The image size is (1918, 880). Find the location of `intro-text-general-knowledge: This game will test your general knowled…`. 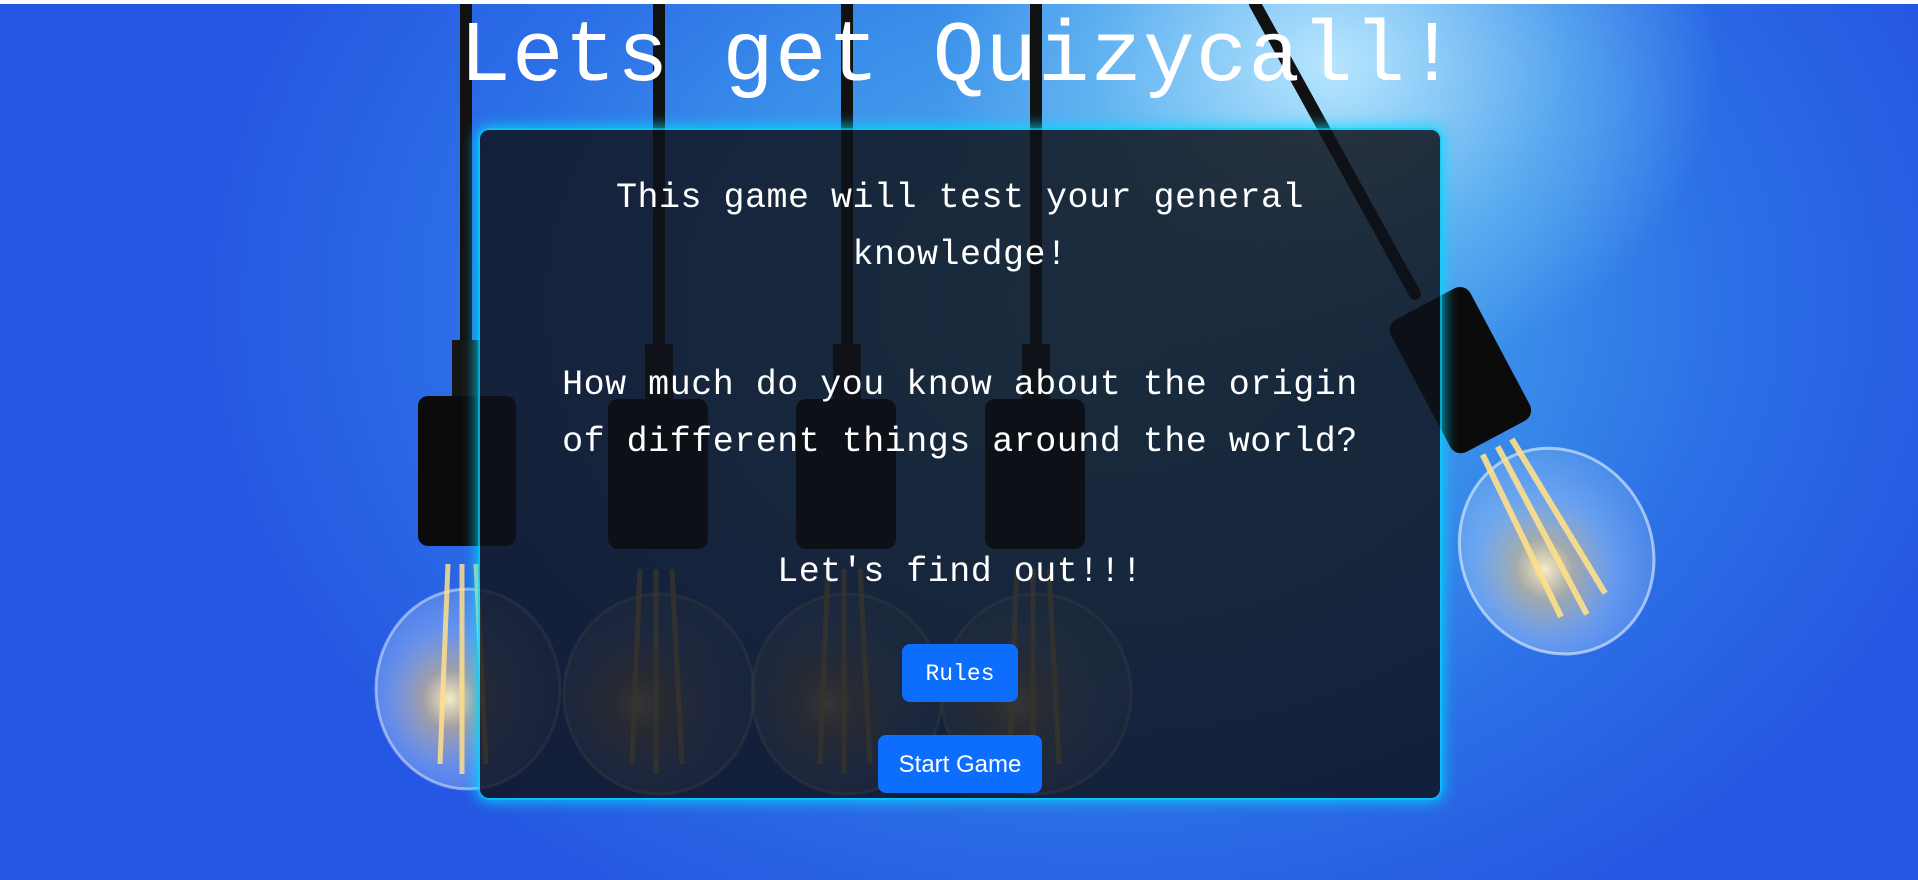

intro-text-general-knowledge: This game will test your general knowled… is located at coordinates (960, 226).